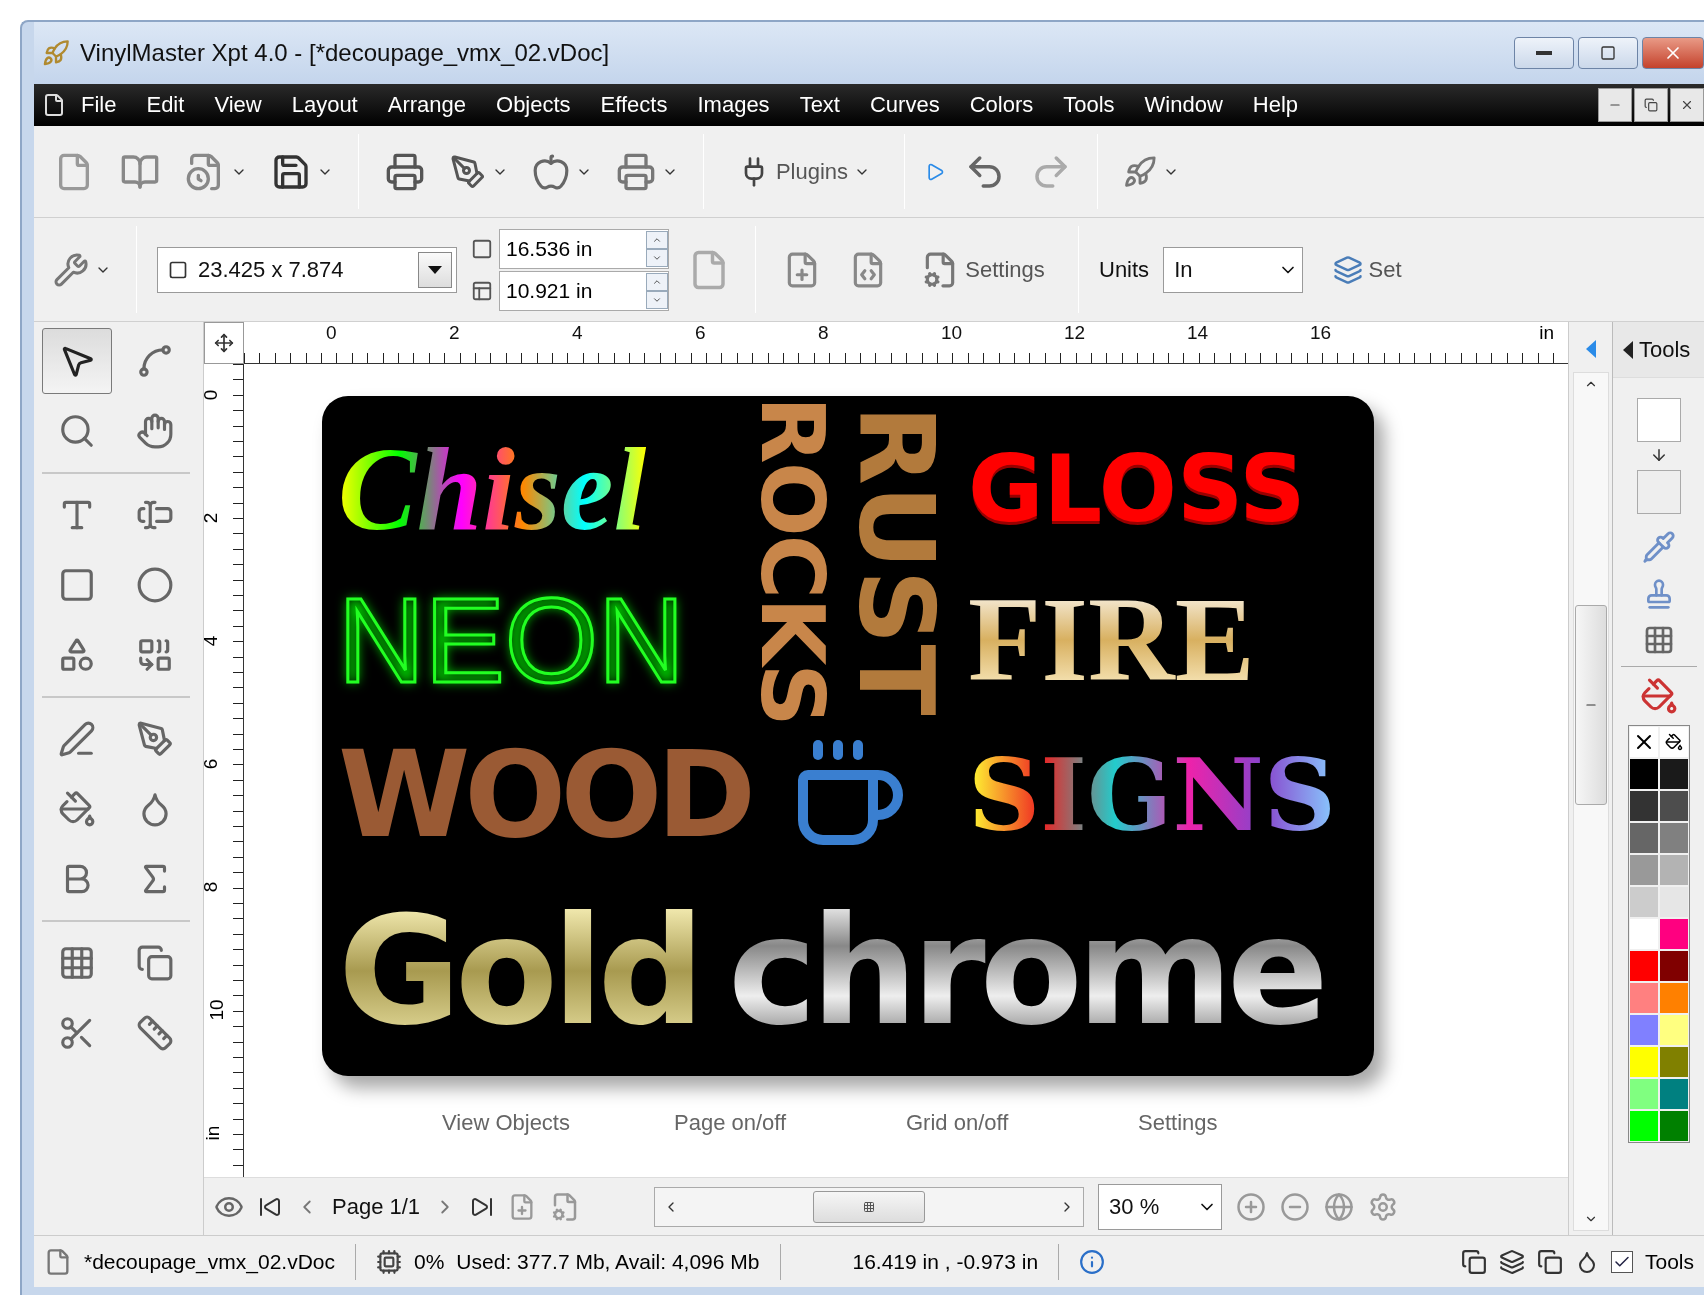 The image size is (1704, 1295). I want to click on canvas-option-label: Page on/off, so click(790, 1123).